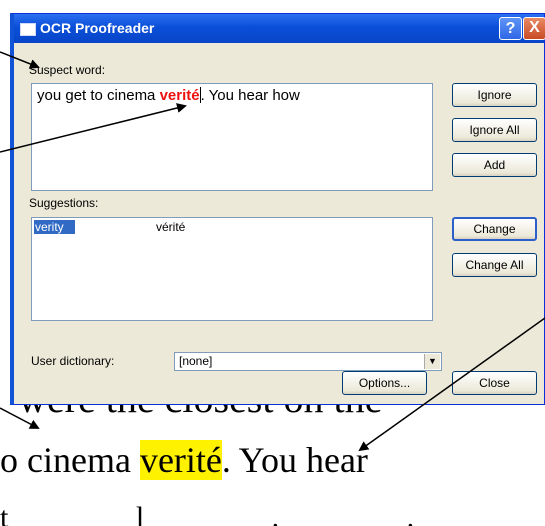  I want to click on close-button: Close, so click(494, 383).